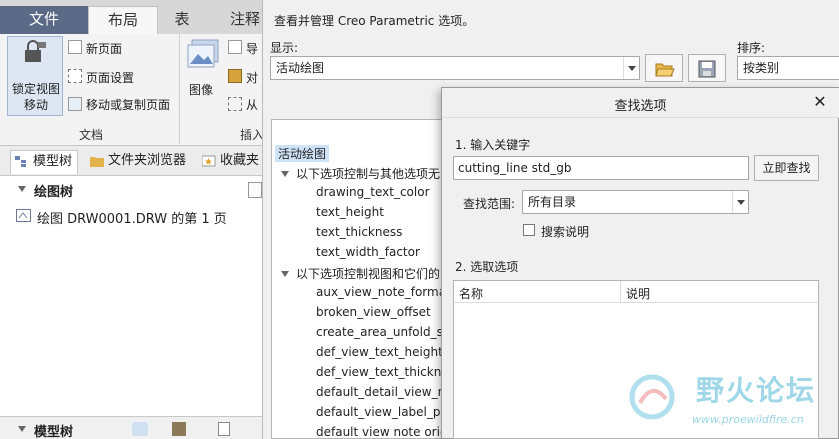 This screenshot has width=839, height=439. I want to click on collapse-model-tree-icon, so click(22, 429).